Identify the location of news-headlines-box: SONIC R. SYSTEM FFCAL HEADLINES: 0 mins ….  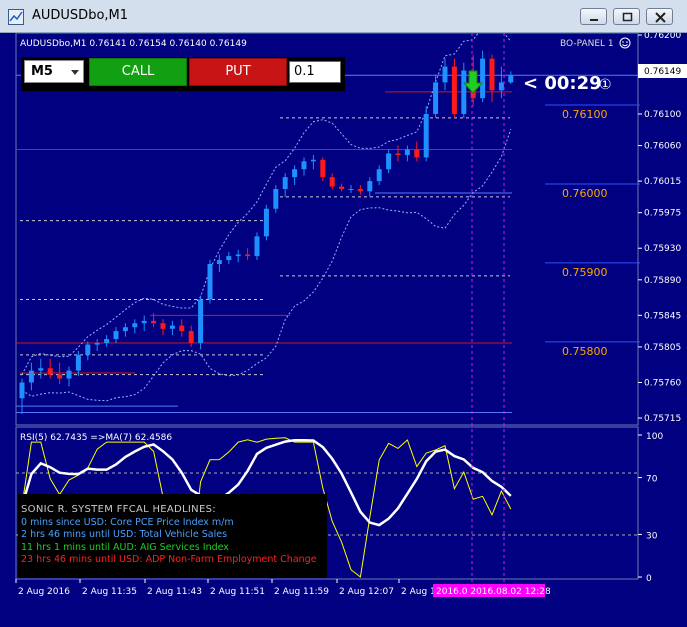
(172, 536).